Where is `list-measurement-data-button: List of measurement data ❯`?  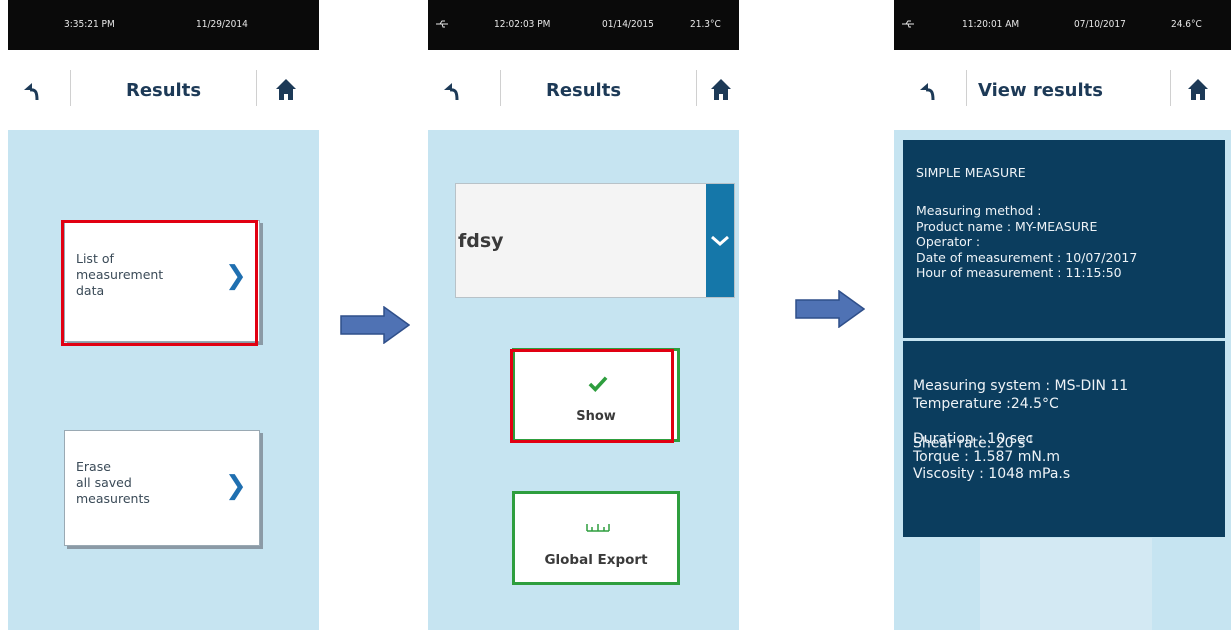
list-measurement-data-button: List of measurement data ❯ is located at coordinates (162, 281).